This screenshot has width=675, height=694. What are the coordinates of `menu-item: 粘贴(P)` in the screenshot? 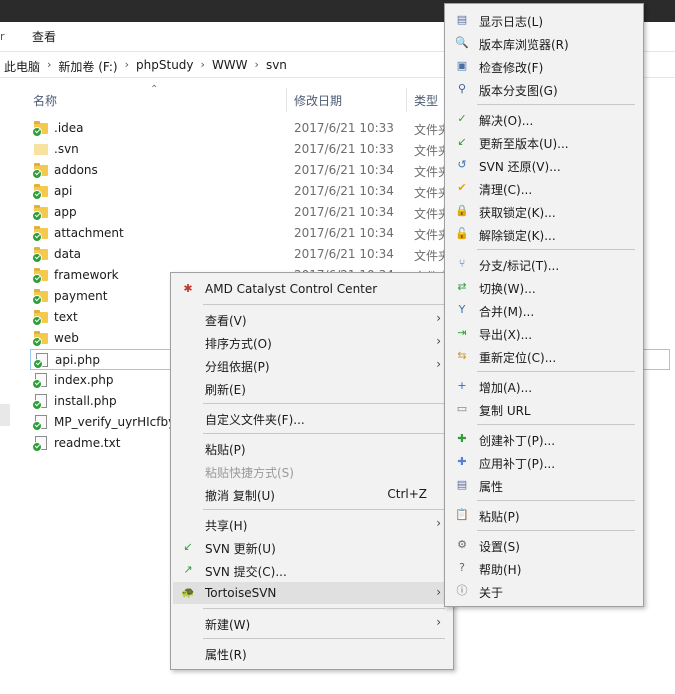 It's located at (312, 448).